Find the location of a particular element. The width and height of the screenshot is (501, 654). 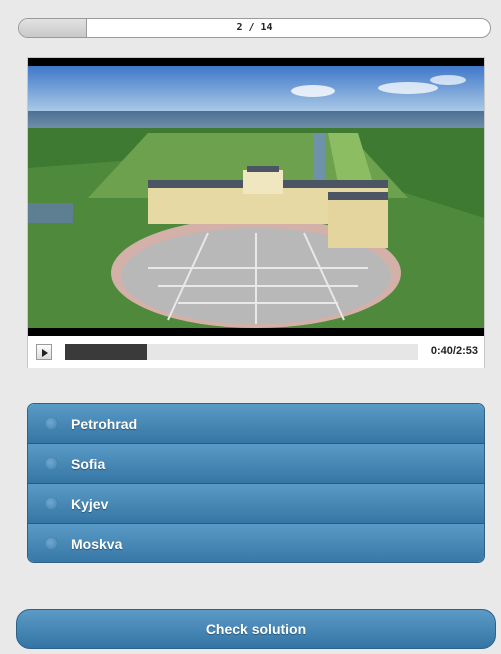

option-label: Sofia is located at coordinates (88, 464).